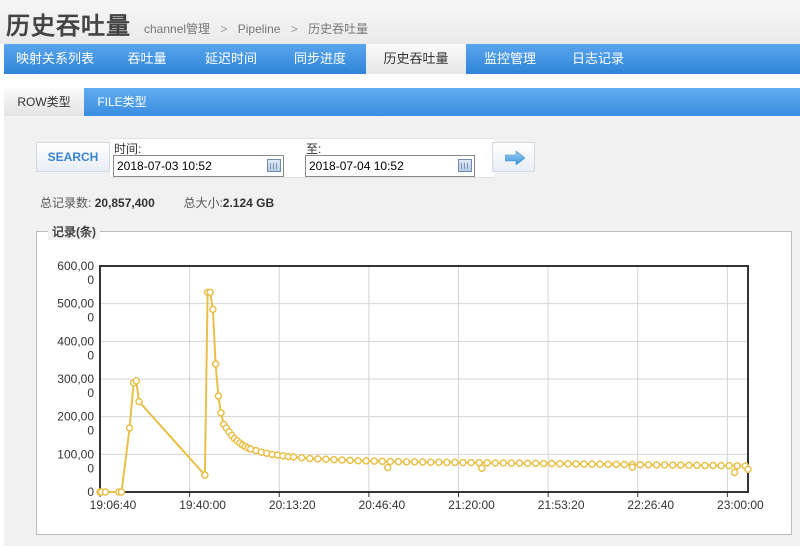 The image size is (800, 546). What do you see at coordinates (68, 26) in the screenshot?
I see `page-title: 历史吞吐量` at bounding box center [68, 26].